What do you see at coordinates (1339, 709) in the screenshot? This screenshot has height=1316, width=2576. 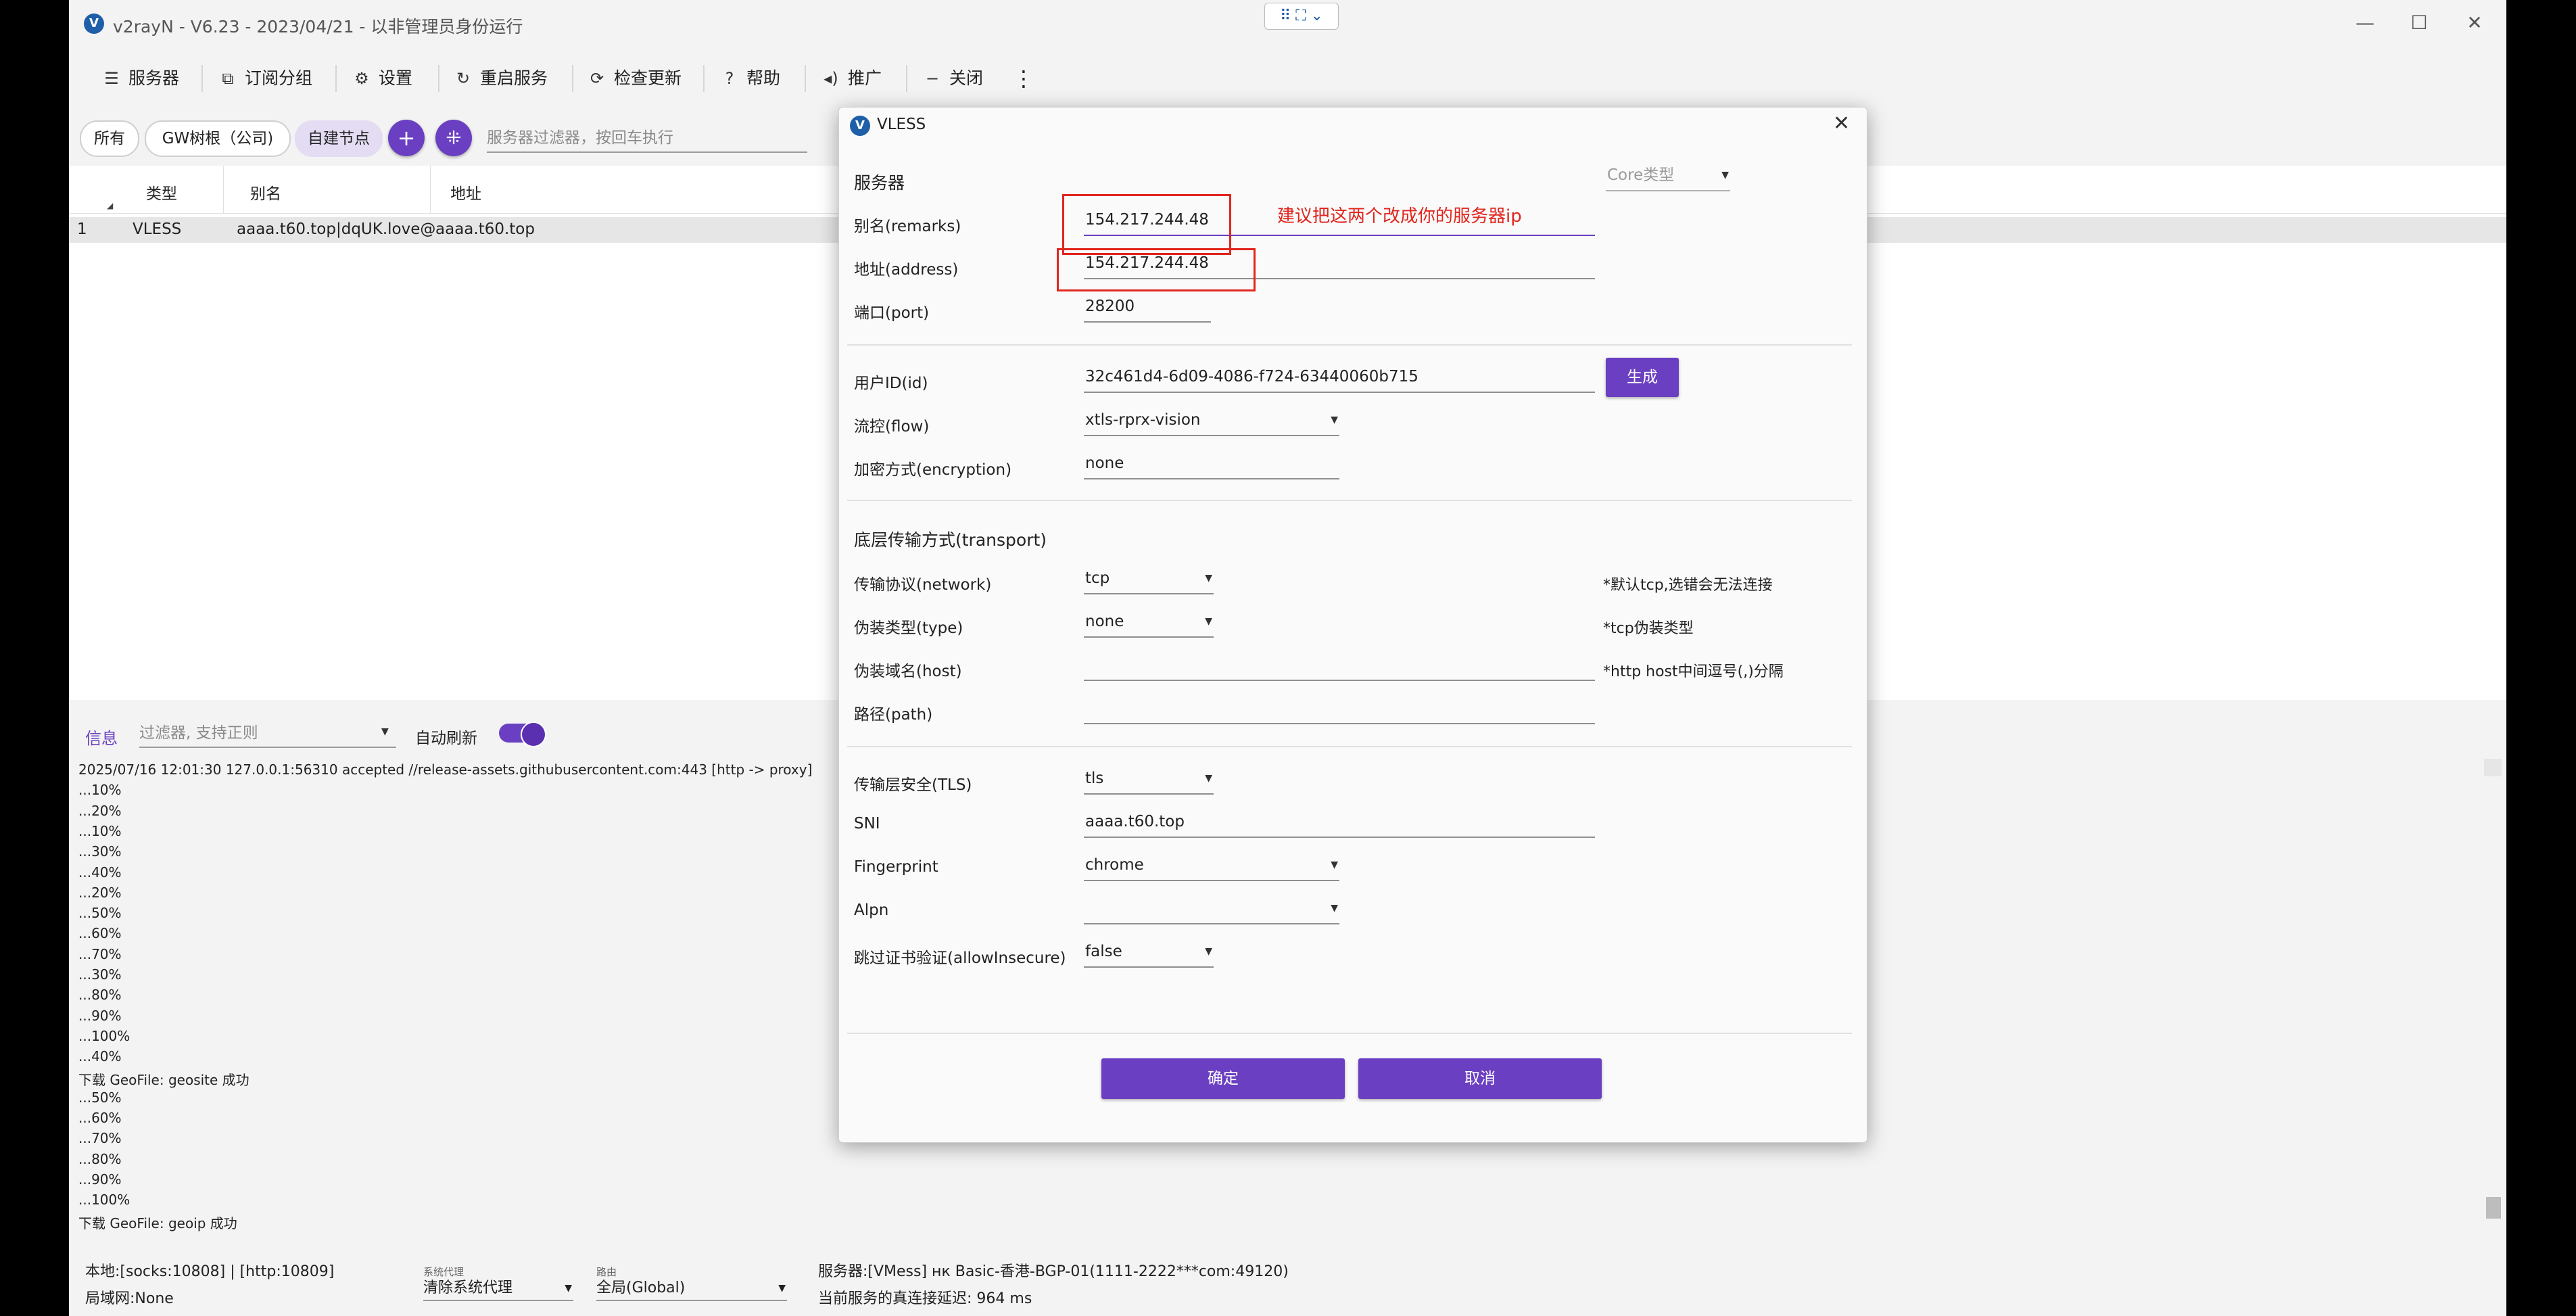 I see `path-input` at bounding box center [1339, 709].